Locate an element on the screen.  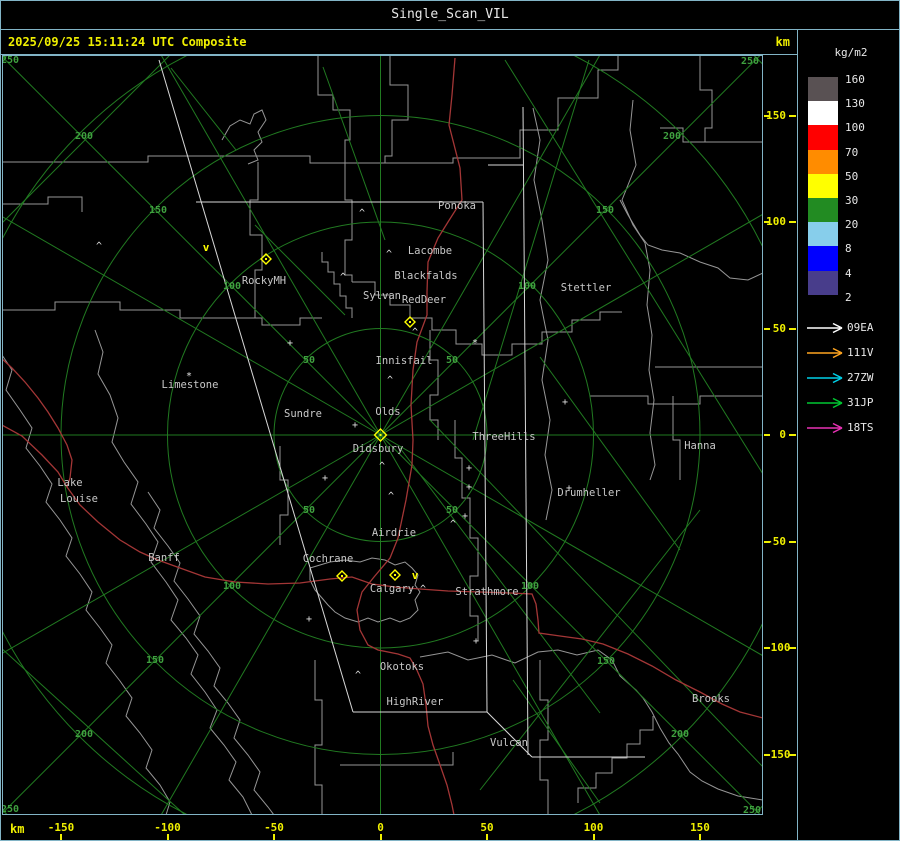
legend-threshold-value: 4 is located at coordinates (848, 273).